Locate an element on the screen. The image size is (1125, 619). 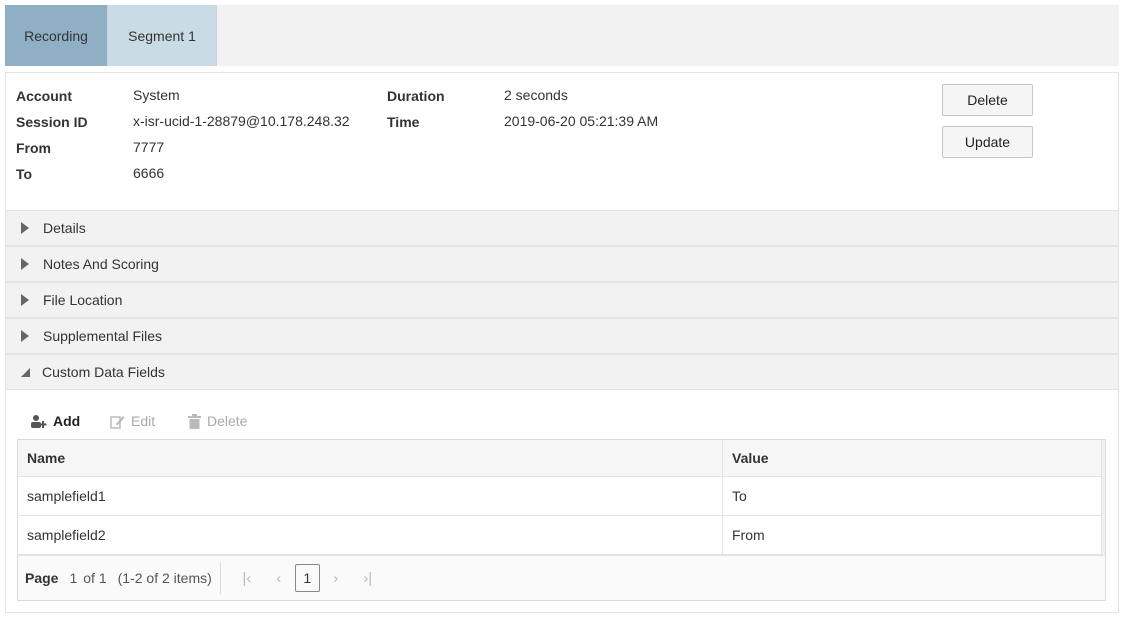
update-button: Update is located at coordinates (987, 142).